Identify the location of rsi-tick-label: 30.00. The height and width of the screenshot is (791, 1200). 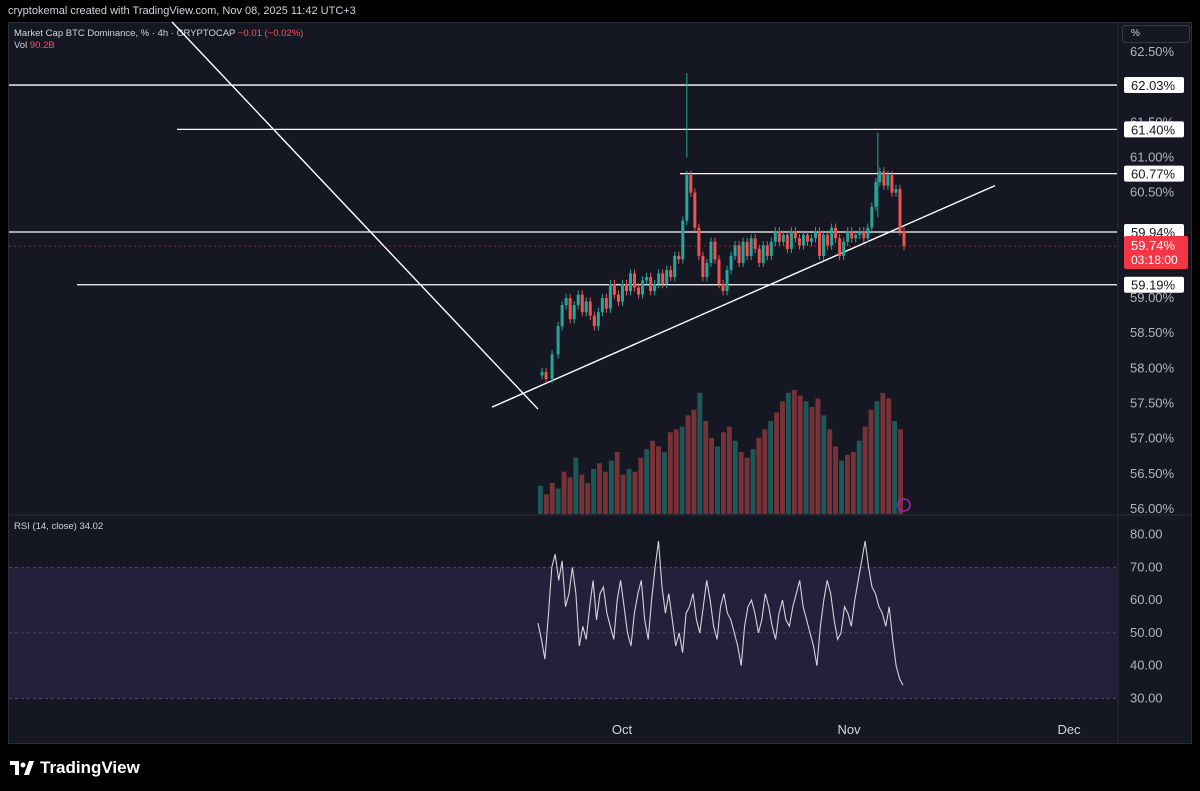
(1146, 697).